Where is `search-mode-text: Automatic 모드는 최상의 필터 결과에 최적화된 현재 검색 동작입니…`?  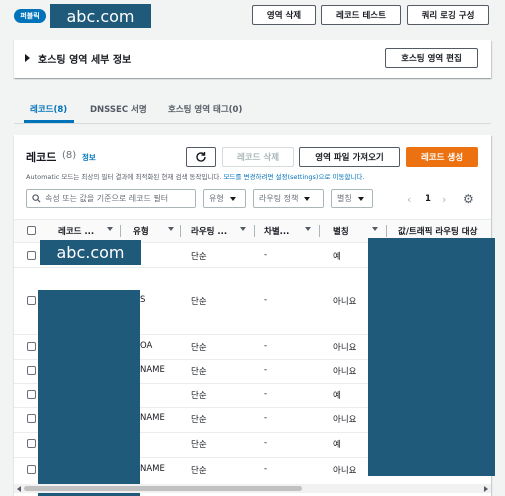 search-mode-text: Automatic 모드는 최상의 필터 결과에 최적화된 현재 검색 동작입니… is located at coordinates (125, 177).